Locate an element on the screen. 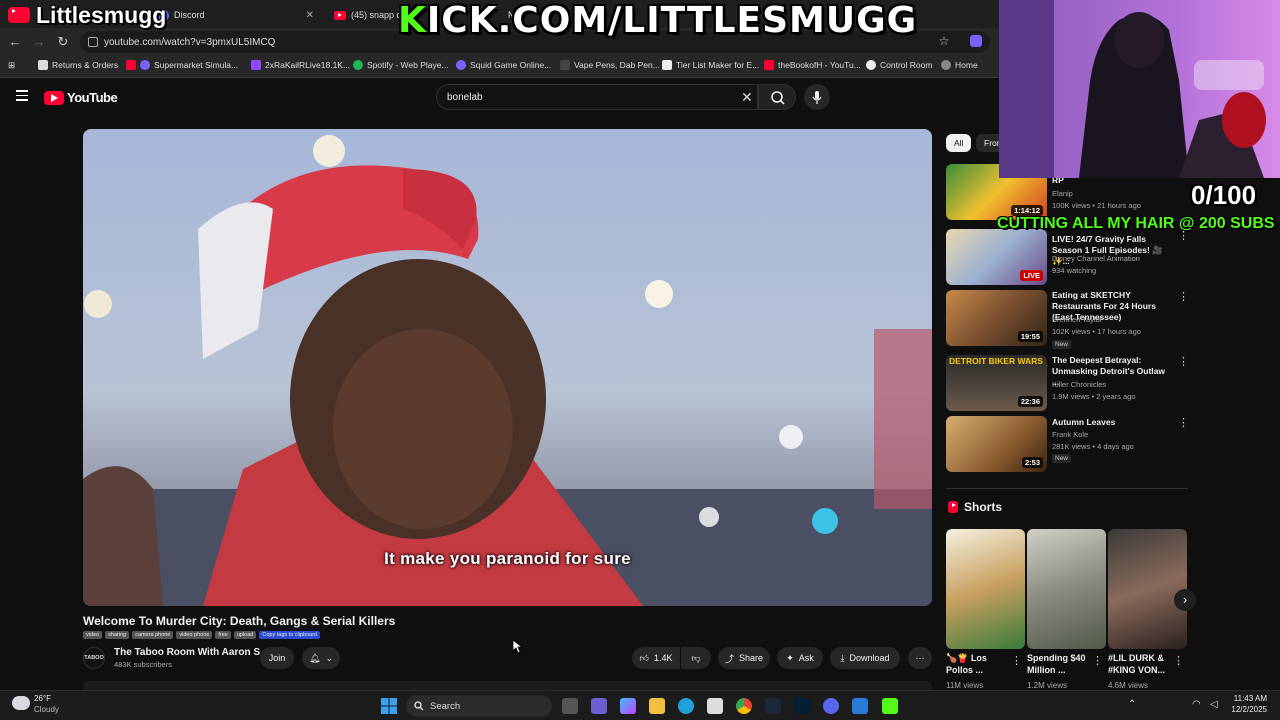  search-button is located at coordinates (777, 97).